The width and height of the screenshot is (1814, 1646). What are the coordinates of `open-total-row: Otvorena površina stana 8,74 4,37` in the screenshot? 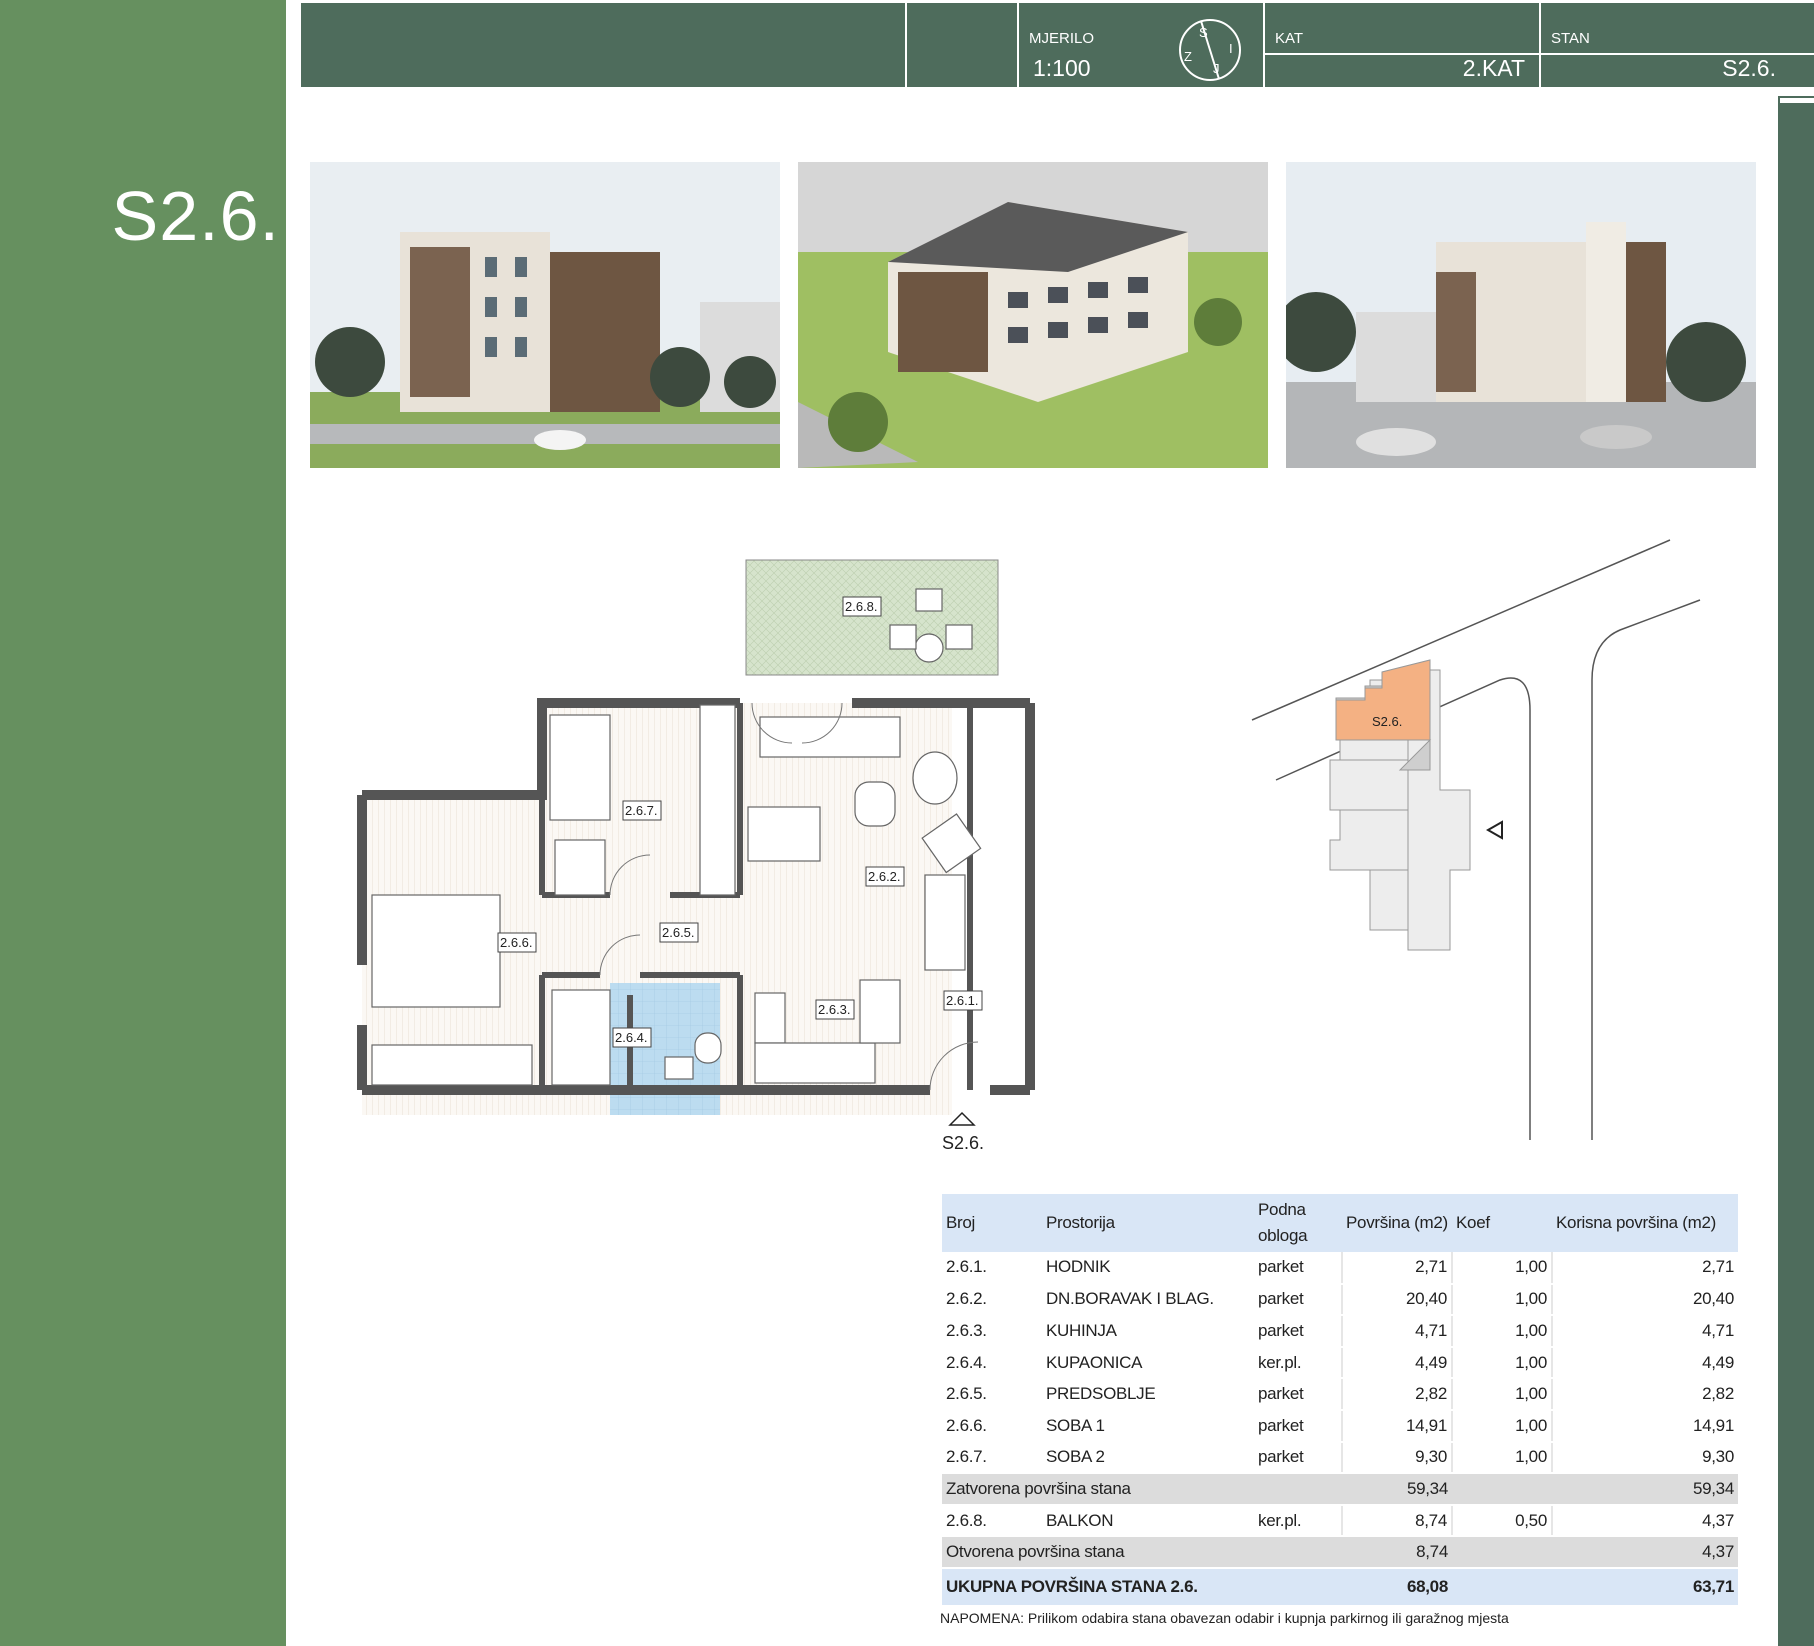 It's located at (1340, 1552).